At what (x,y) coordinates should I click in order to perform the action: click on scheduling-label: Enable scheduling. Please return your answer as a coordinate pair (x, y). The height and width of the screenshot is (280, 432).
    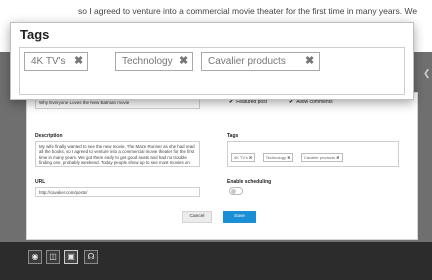
    Looking at the image, I should click on (249, 182).